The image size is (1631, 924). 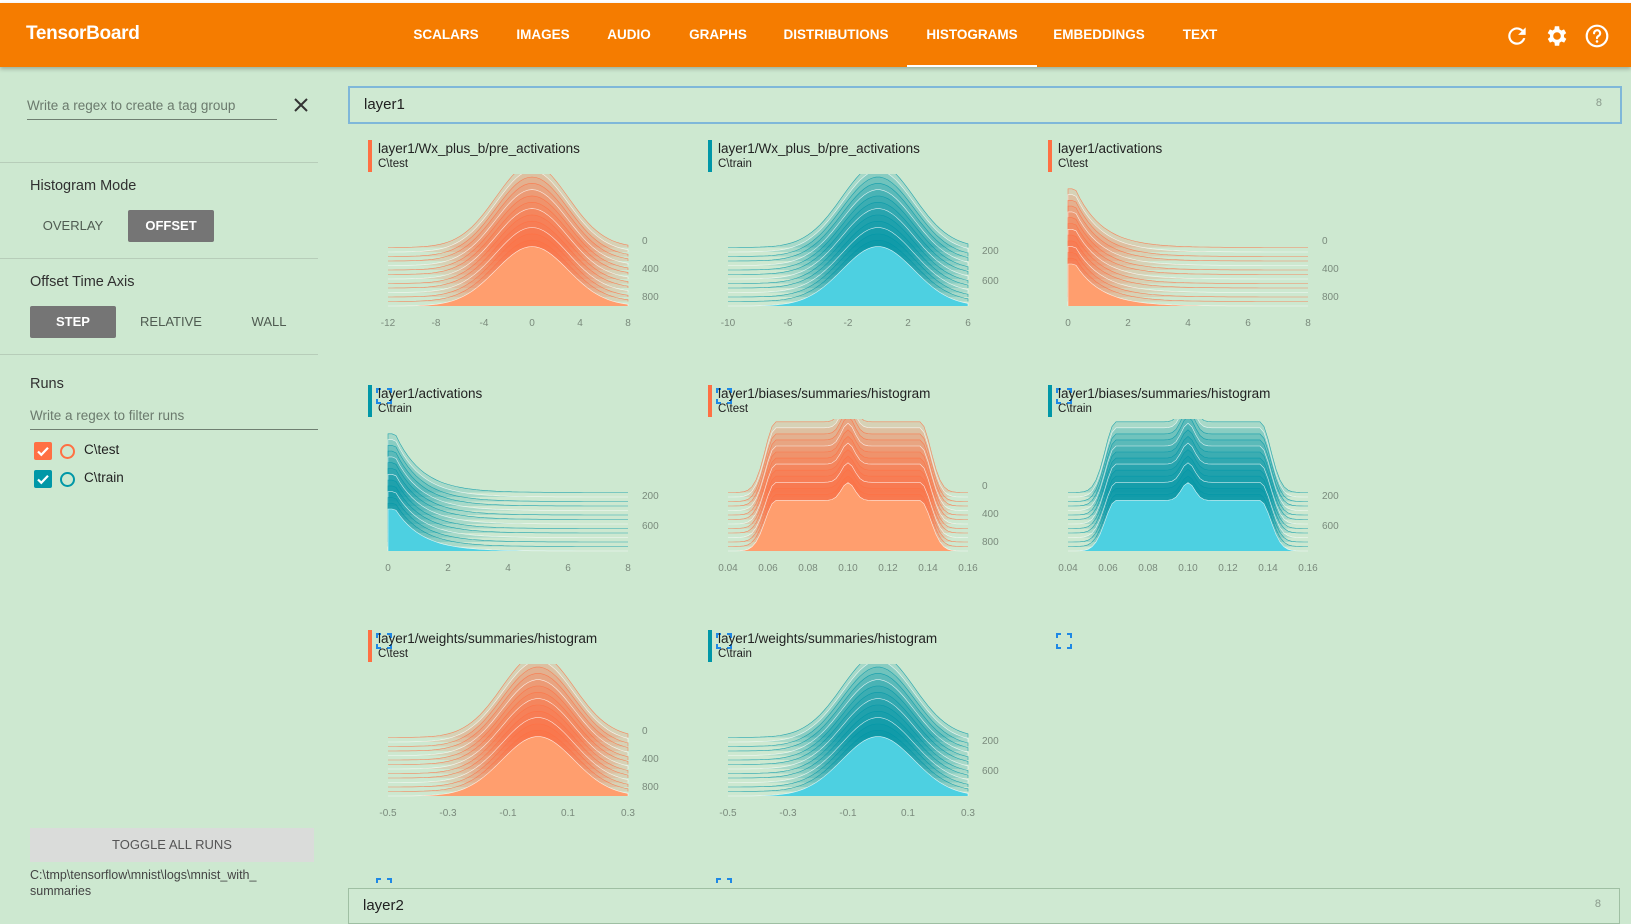 I want to click on x-tick-label: 0.14, so click(x=1268, y=568).